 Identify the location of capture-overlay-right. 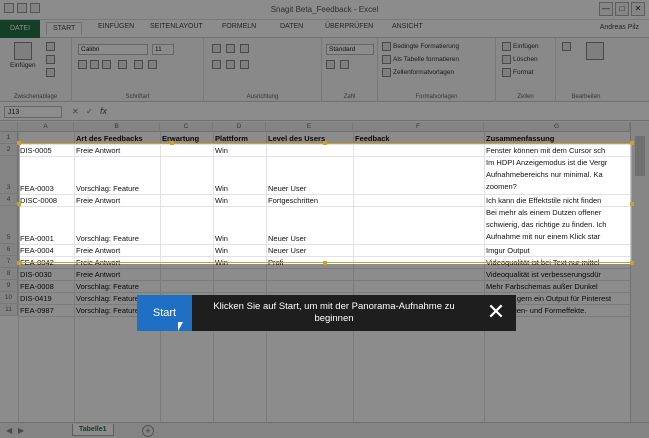
(640, 203).